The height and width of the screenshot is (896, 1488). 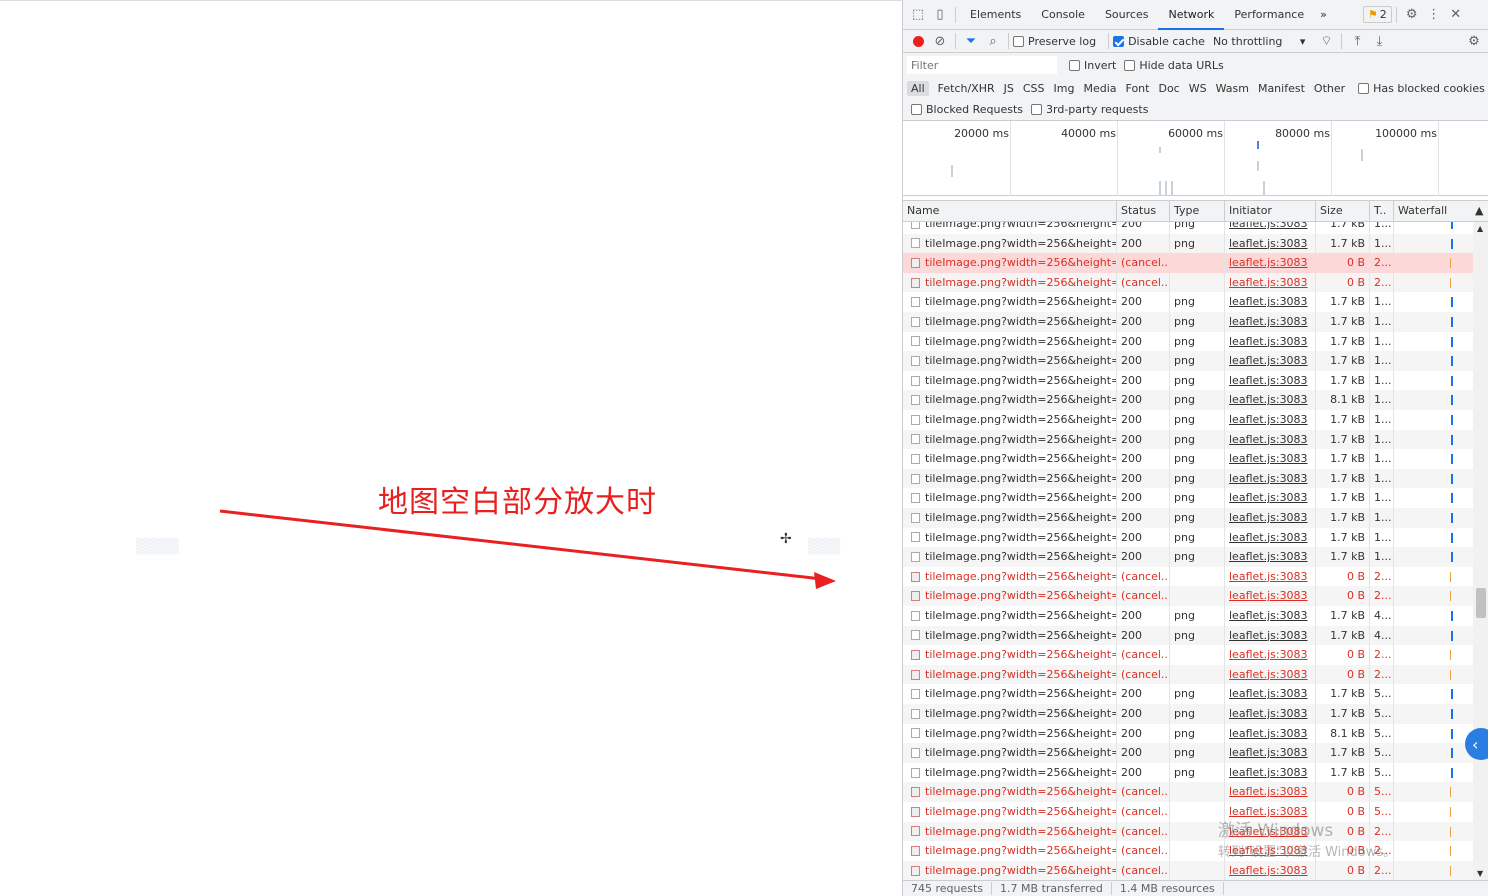 I want to click on blocked-requests-checkbox: Blocked Requests, so click(x=967, y=109).